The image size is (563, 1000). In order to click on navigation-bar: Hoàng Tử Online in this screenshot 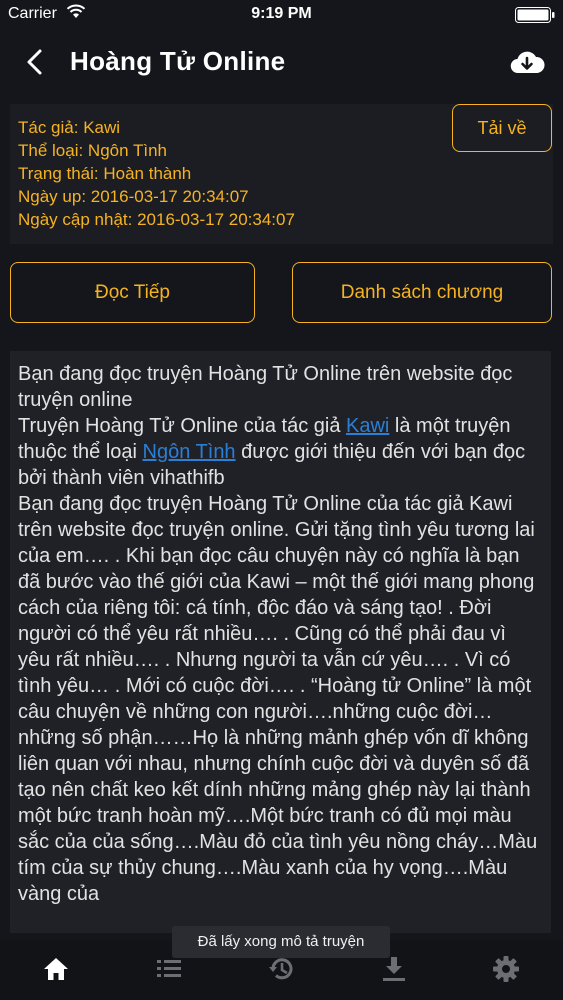, I will do `click(281, 62)`.